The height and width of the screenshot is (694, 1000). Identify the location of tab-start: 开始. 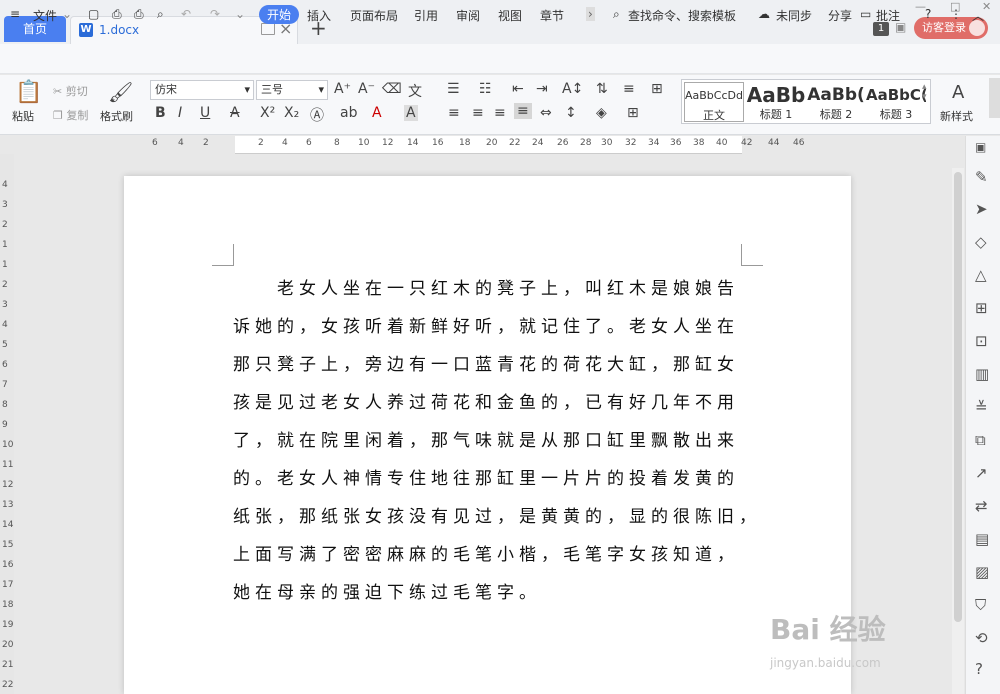
(279, 14).